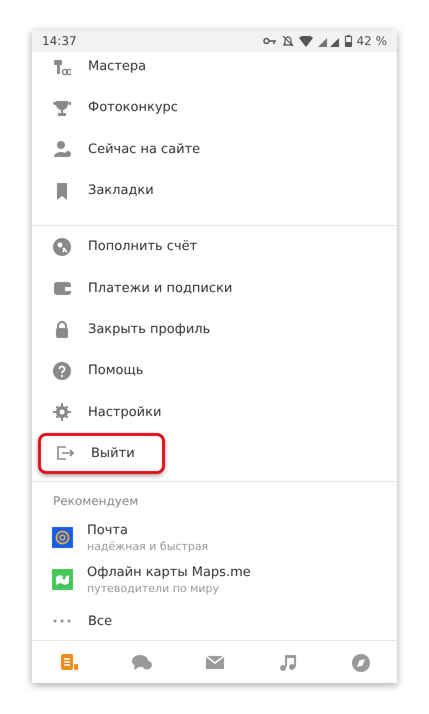 The width and height of the screenshot is (429, 714). I want to click on wifi-icon, so click(305, 41).